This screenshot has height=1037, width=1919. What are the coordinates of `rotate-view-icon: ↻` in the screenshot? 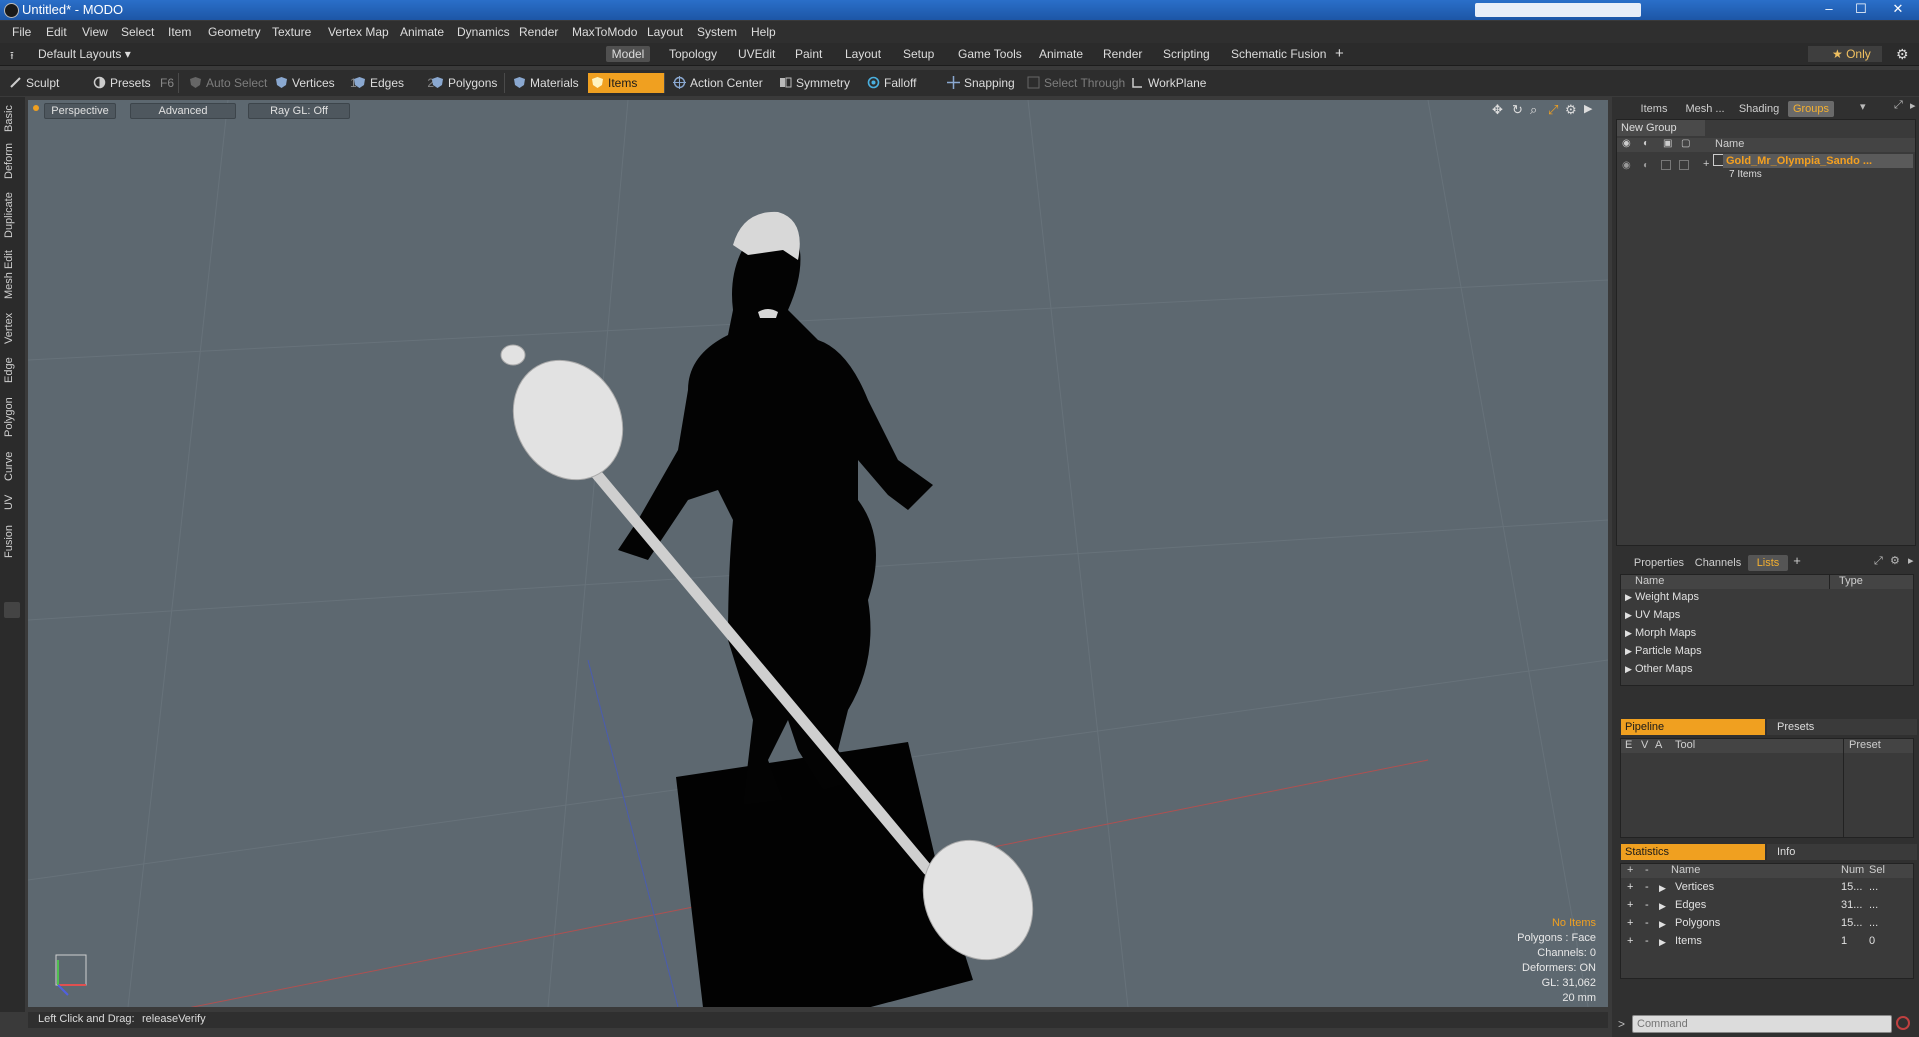 It's located at (1517, 110).